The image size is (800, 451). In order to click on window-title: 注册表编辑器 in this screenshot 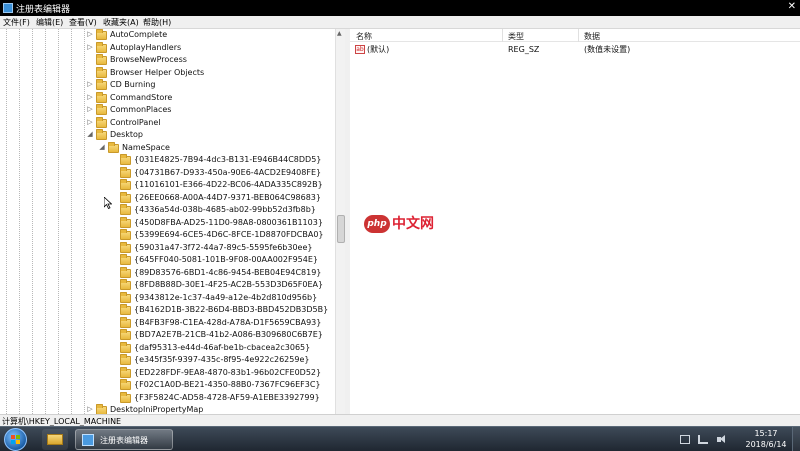, I will do `click(43, 10)`.